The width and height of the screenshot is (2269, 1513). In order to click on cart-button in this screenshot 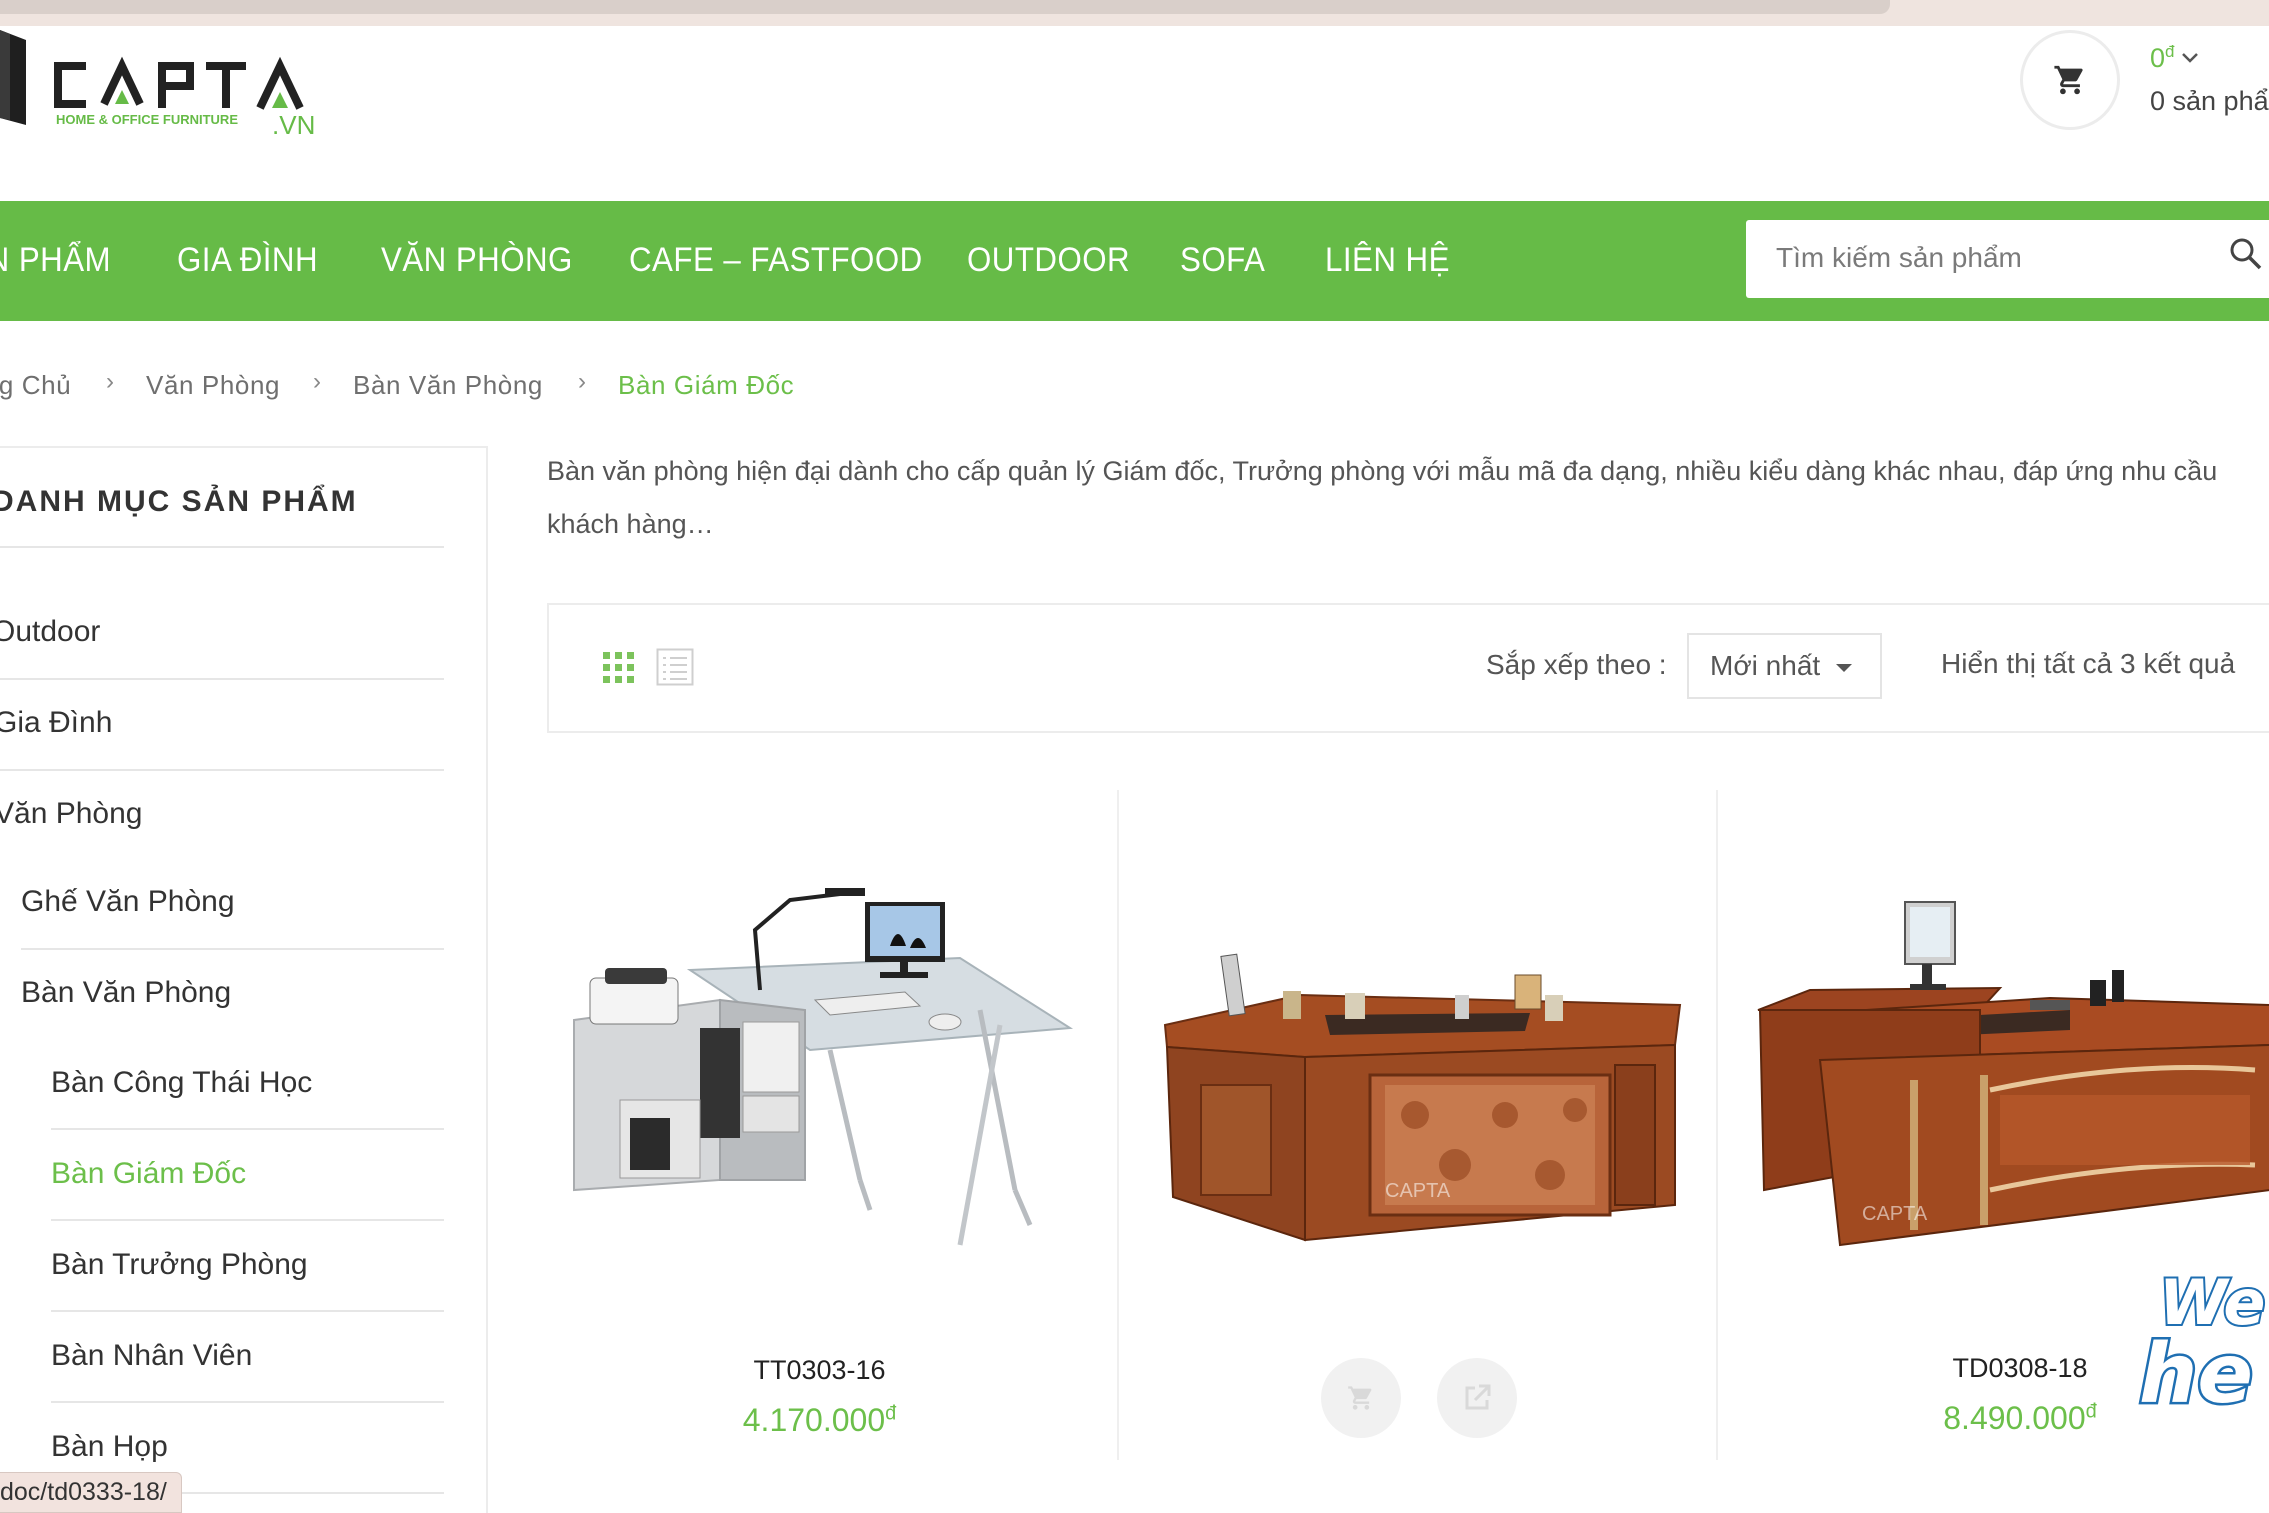, I will do `click(2070, 80)`.